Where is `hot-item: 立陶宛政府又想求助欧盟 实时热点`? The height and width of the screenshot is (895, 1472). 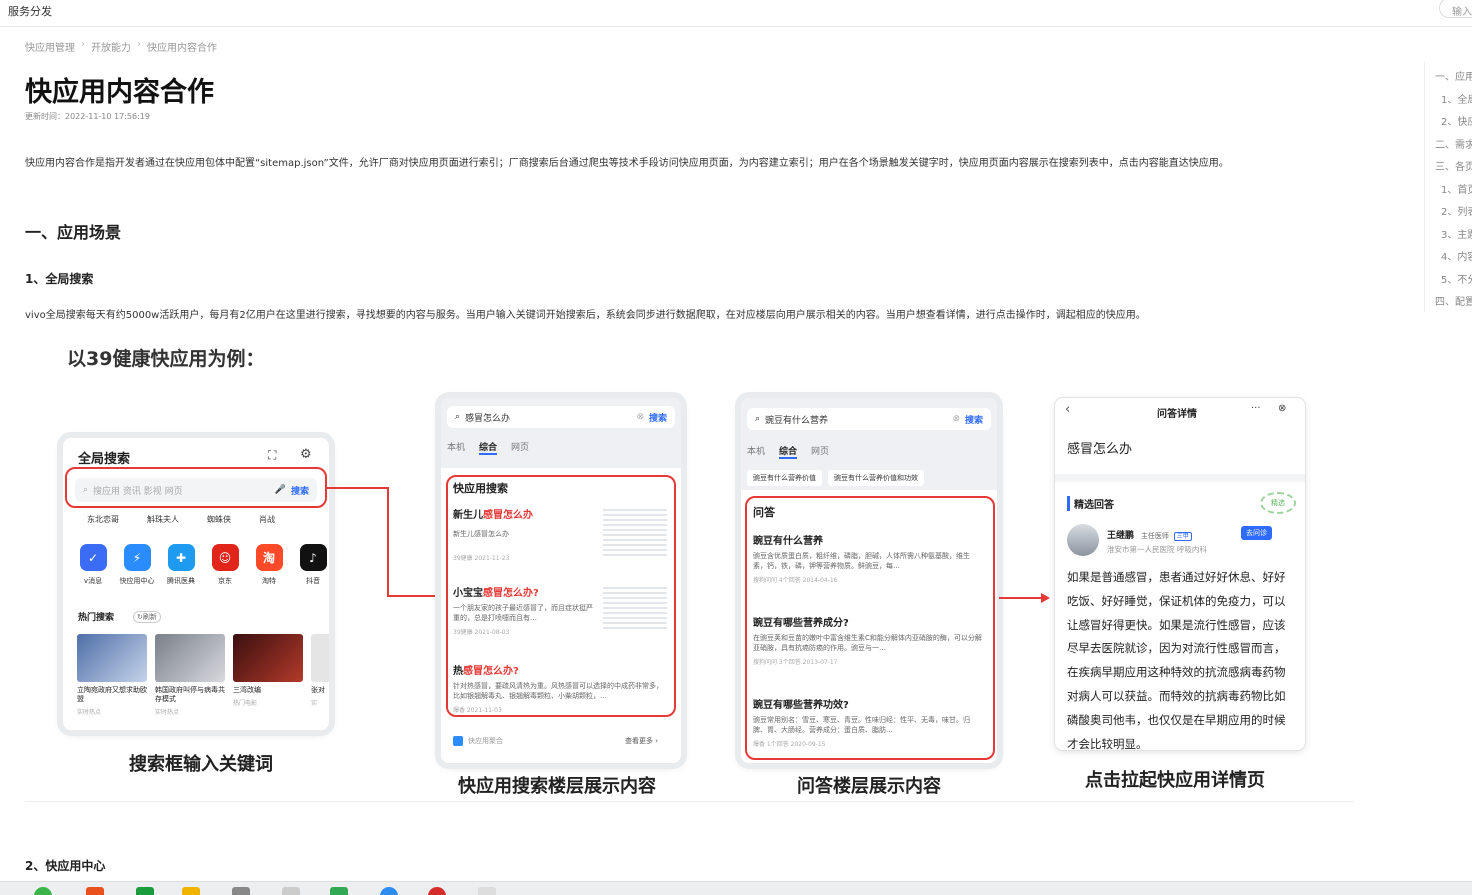 hot-item: 立陶宛政府又想求助欧盟 实时热点 is located at coordinates (112, 675).